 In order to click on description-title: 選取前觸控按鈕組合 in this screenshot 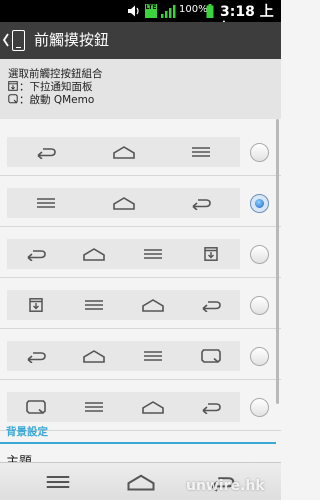, I will do `click(55, 74)`.